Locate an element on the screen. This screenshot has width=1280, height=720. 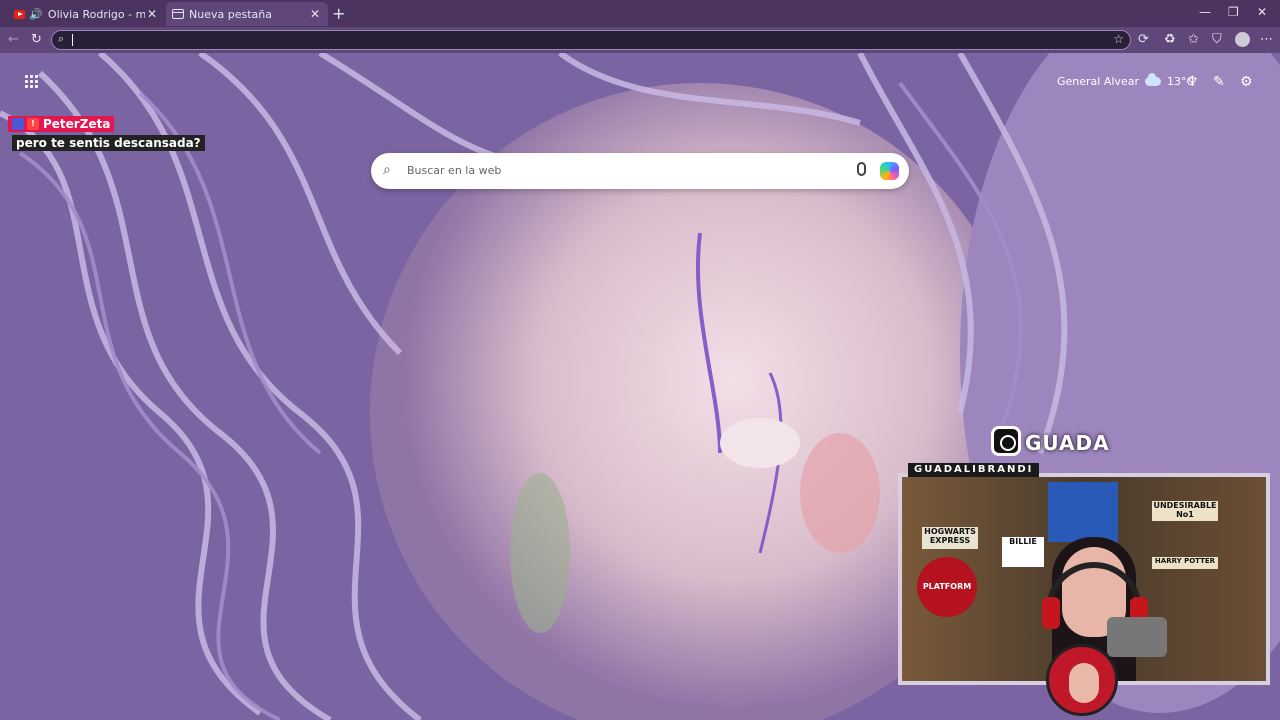
instagram-icon is located at coordinates (1006, 441).